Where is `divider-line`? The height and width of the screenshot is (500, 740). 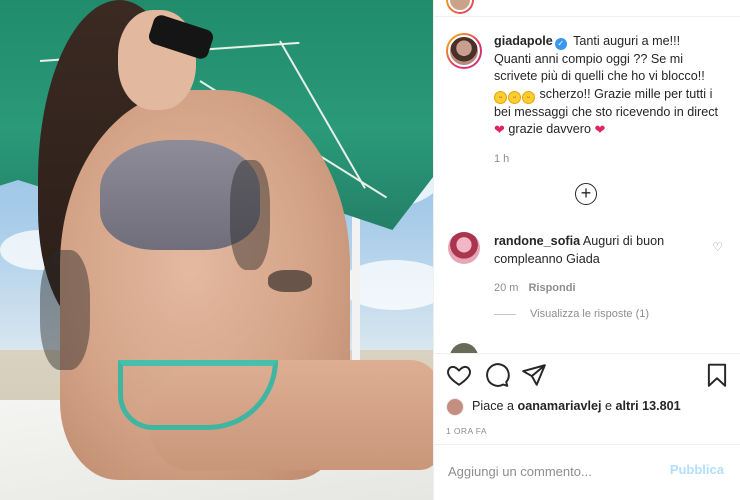
divider-line is located at coordinates (505, 314).